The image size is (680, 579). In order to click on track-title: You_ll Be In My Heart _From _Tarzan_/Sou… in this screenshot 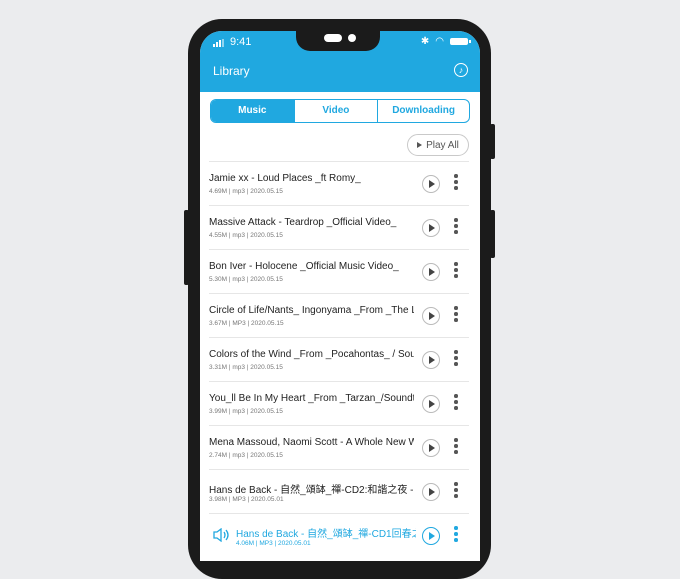, I will do `click(311, 398)`.